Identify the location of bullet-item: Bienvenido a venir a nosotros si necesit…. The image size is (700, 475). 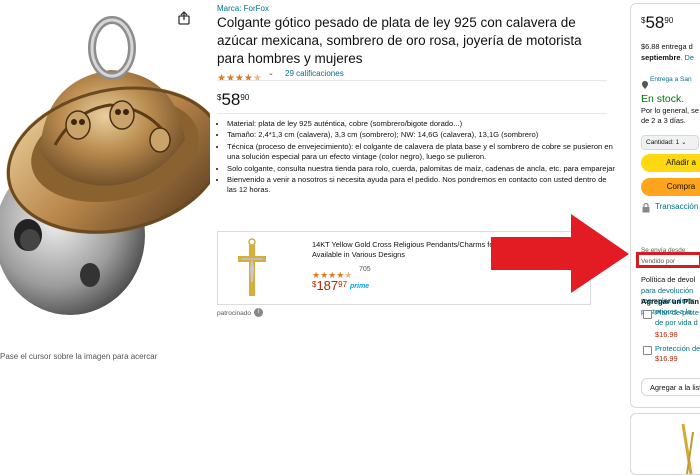
(421, 185).